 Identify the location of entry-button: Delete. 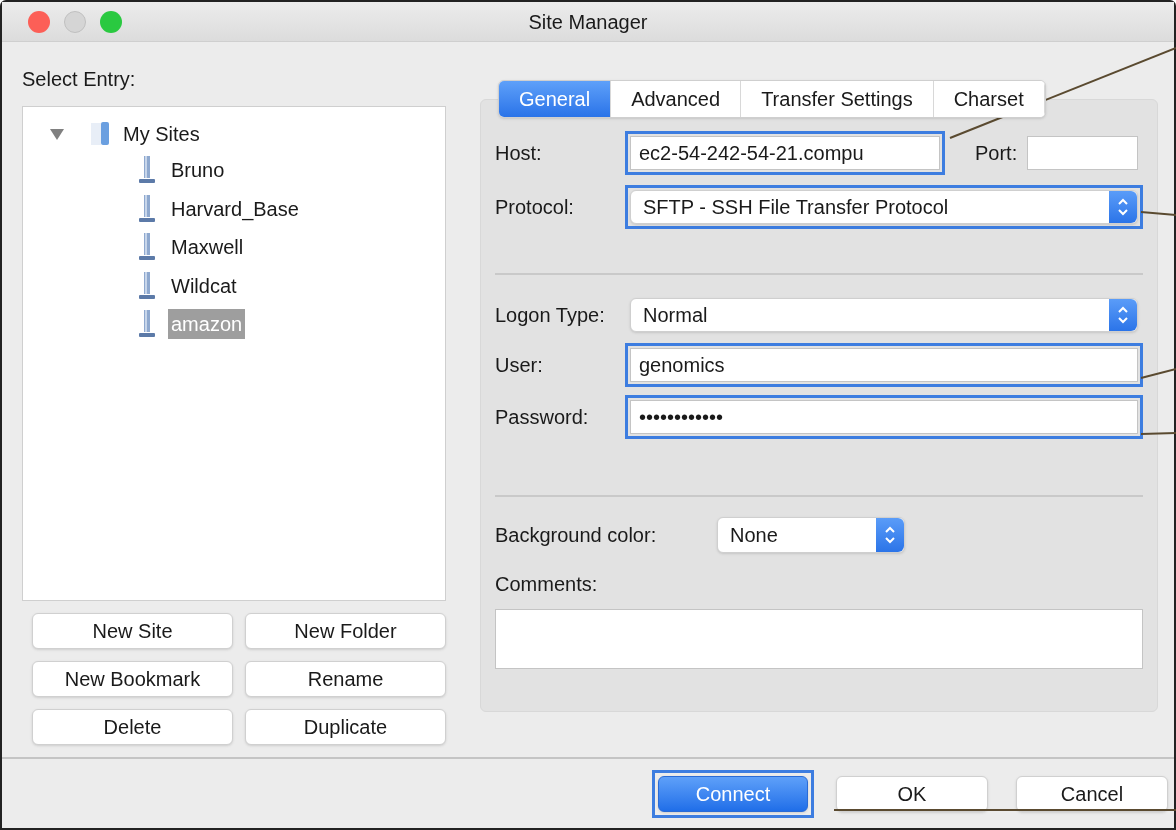
(132, 727).